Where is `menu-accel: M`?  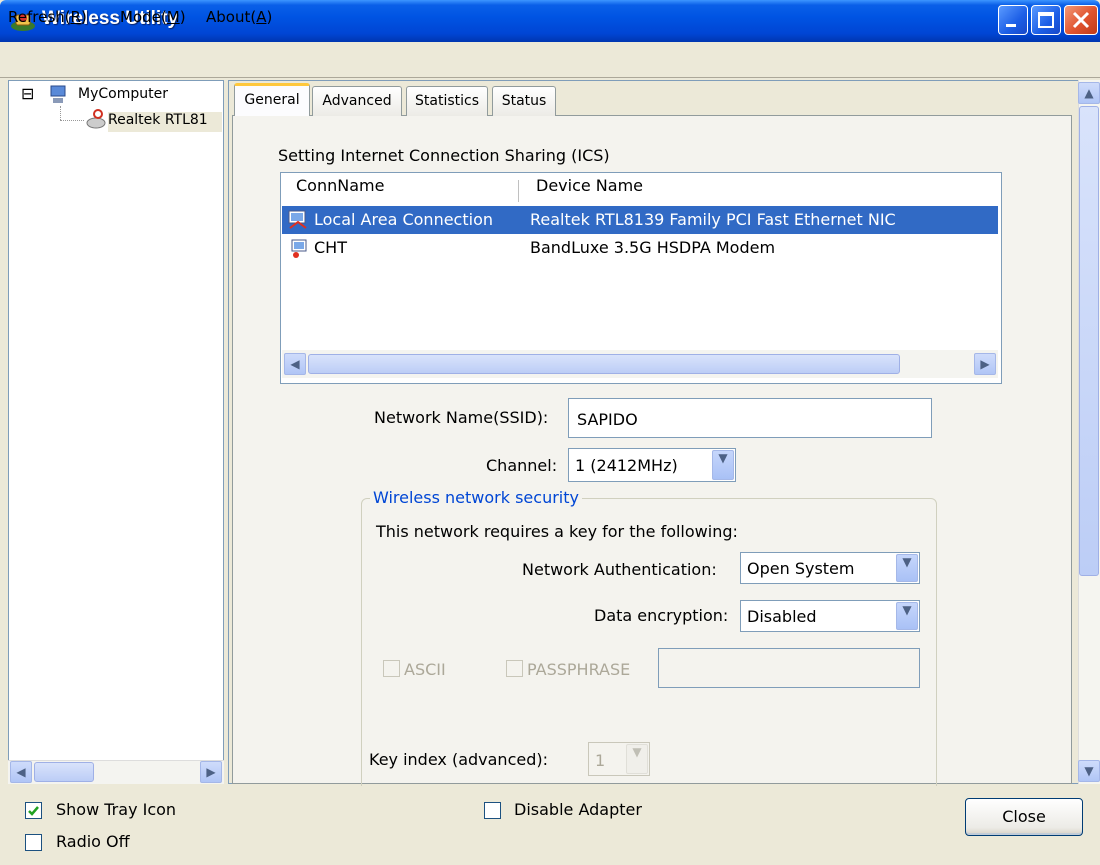 menu-accel: M is located at coordinates (173, 17).